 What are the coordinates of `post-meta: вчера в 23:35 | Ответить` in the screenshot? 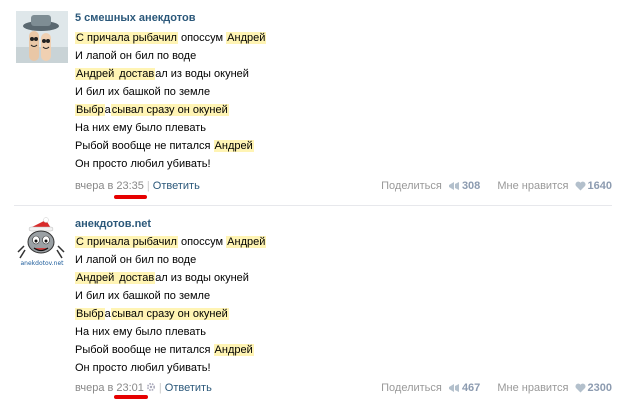 It's located at (137, 186).